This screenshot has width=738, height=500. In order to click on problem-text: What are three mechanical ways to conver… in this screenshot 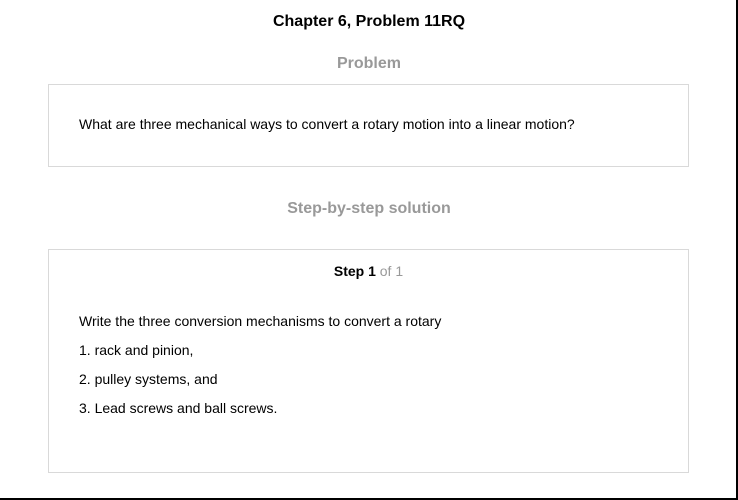, I will do `click(327, 124)`.